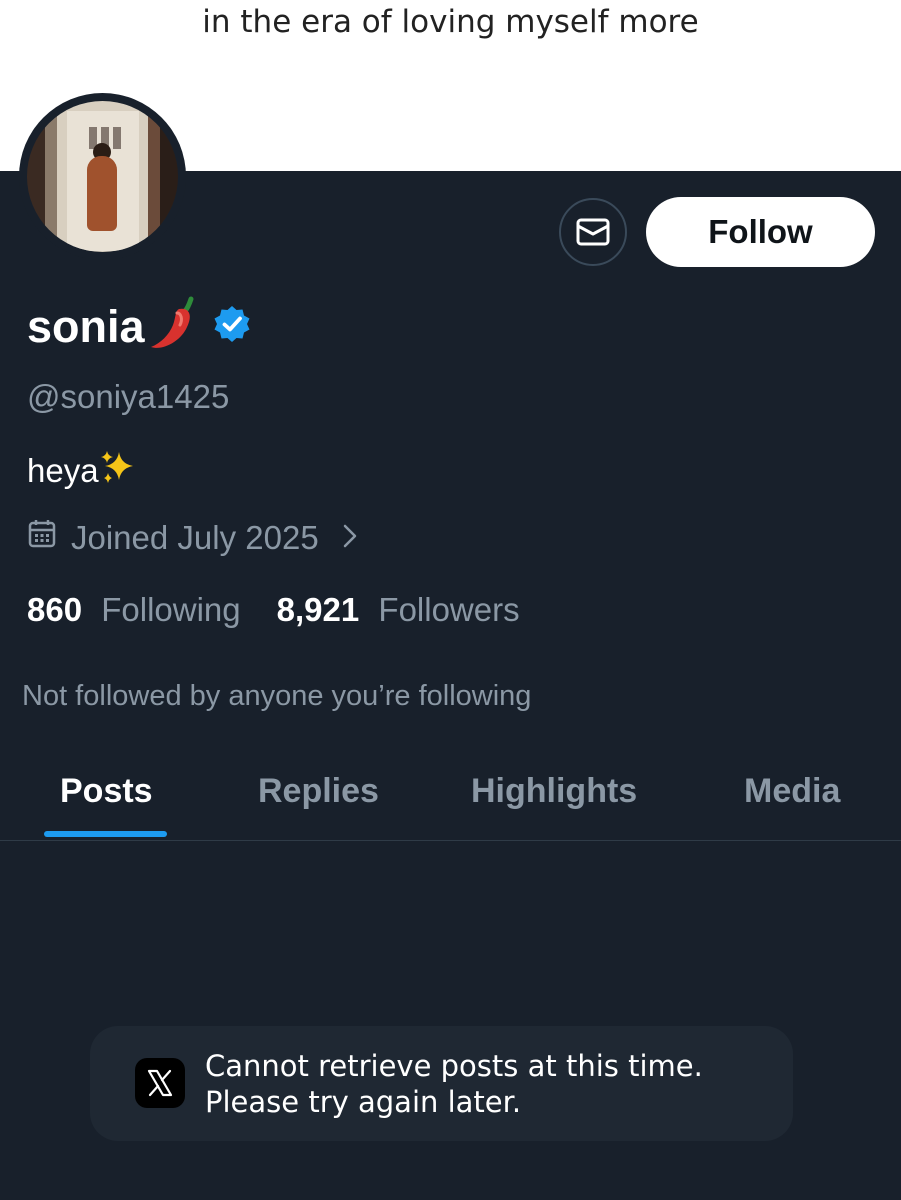  What do you see at coordinates (363, 1102) in the screenshot?
I see `toast-line-2: Please try again later.` at bounding box center [363, 1102].